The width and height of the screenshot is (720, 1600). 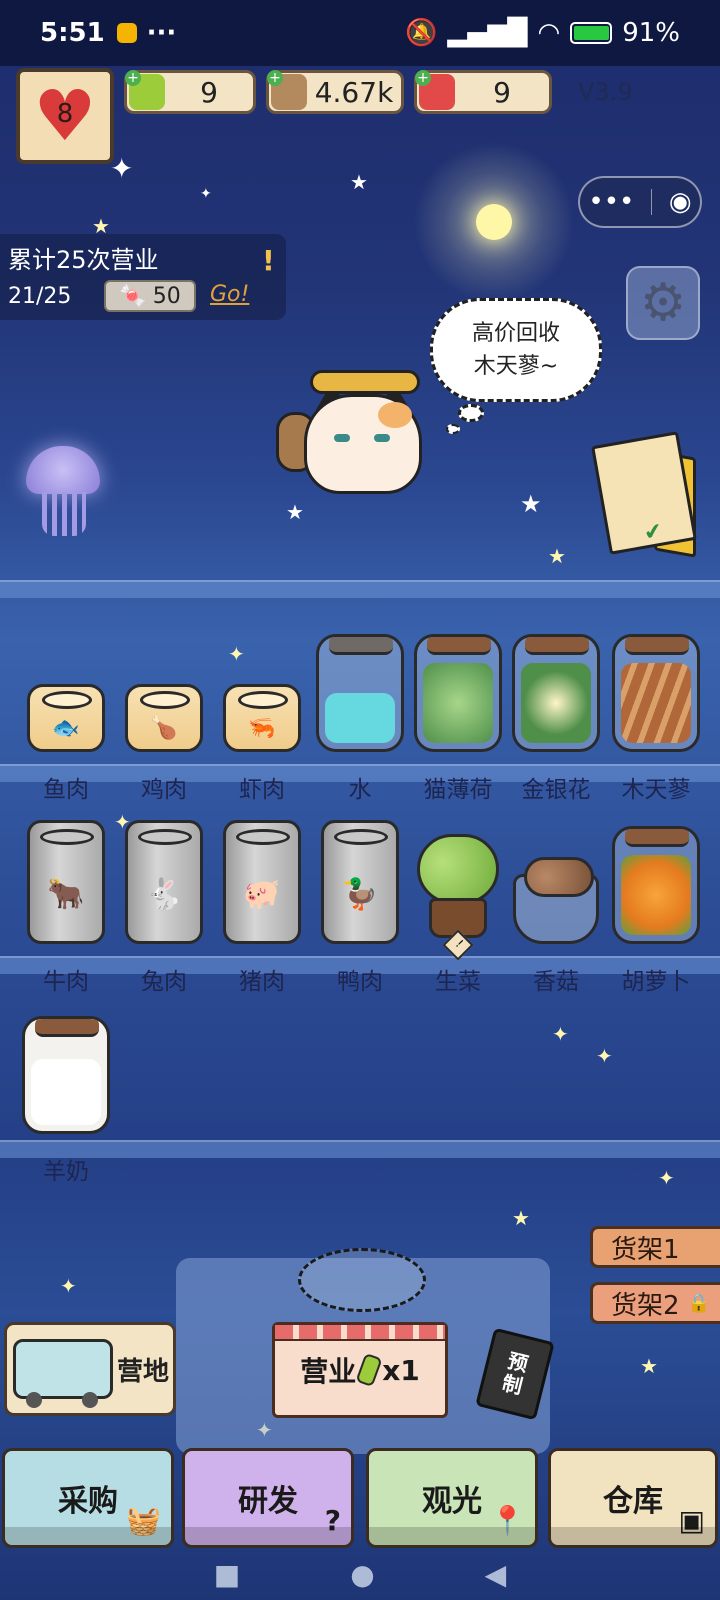 I want to click on shelf-item-pork: 🐖 猪肉, so click(x=262, y=907).